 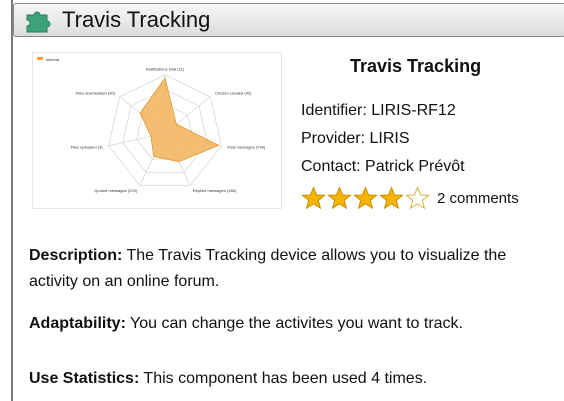 What do you see at coordinates (38, 22) in the screenshot?
I see `puzzle-piece-icon` at bounding box center [38, 22].